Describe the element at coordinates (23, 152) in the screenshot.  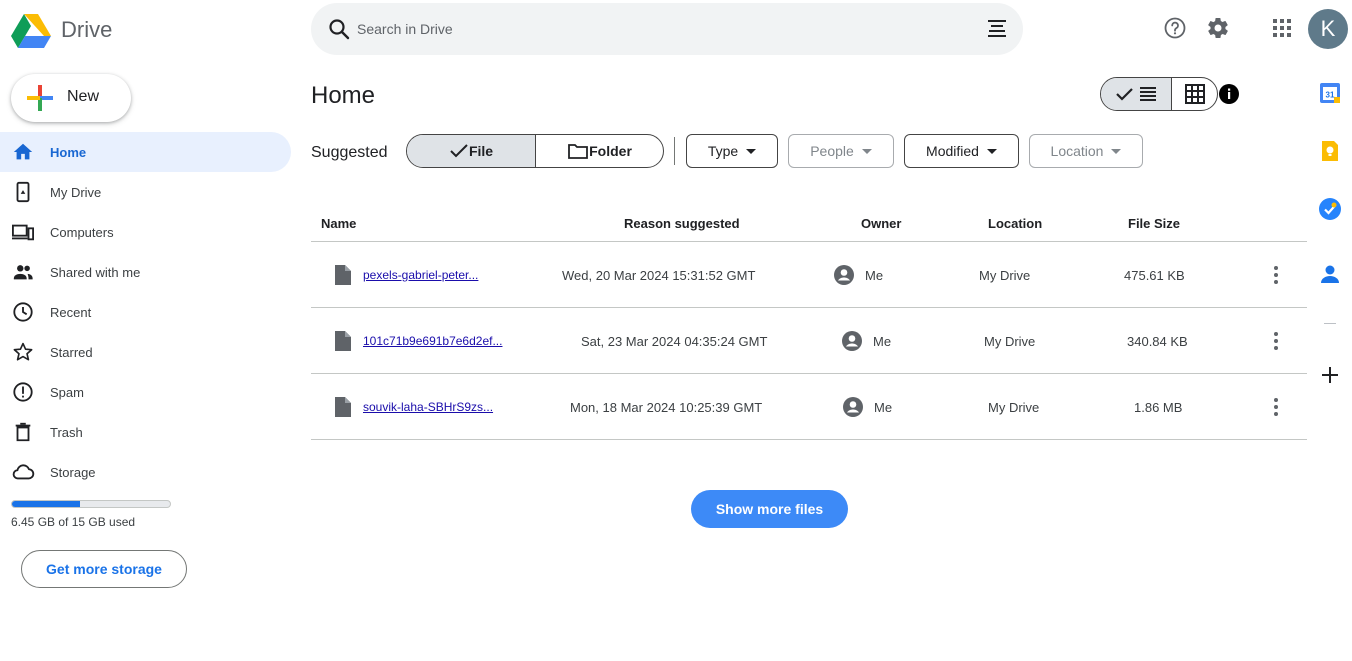
I see `home-icon` at that location.